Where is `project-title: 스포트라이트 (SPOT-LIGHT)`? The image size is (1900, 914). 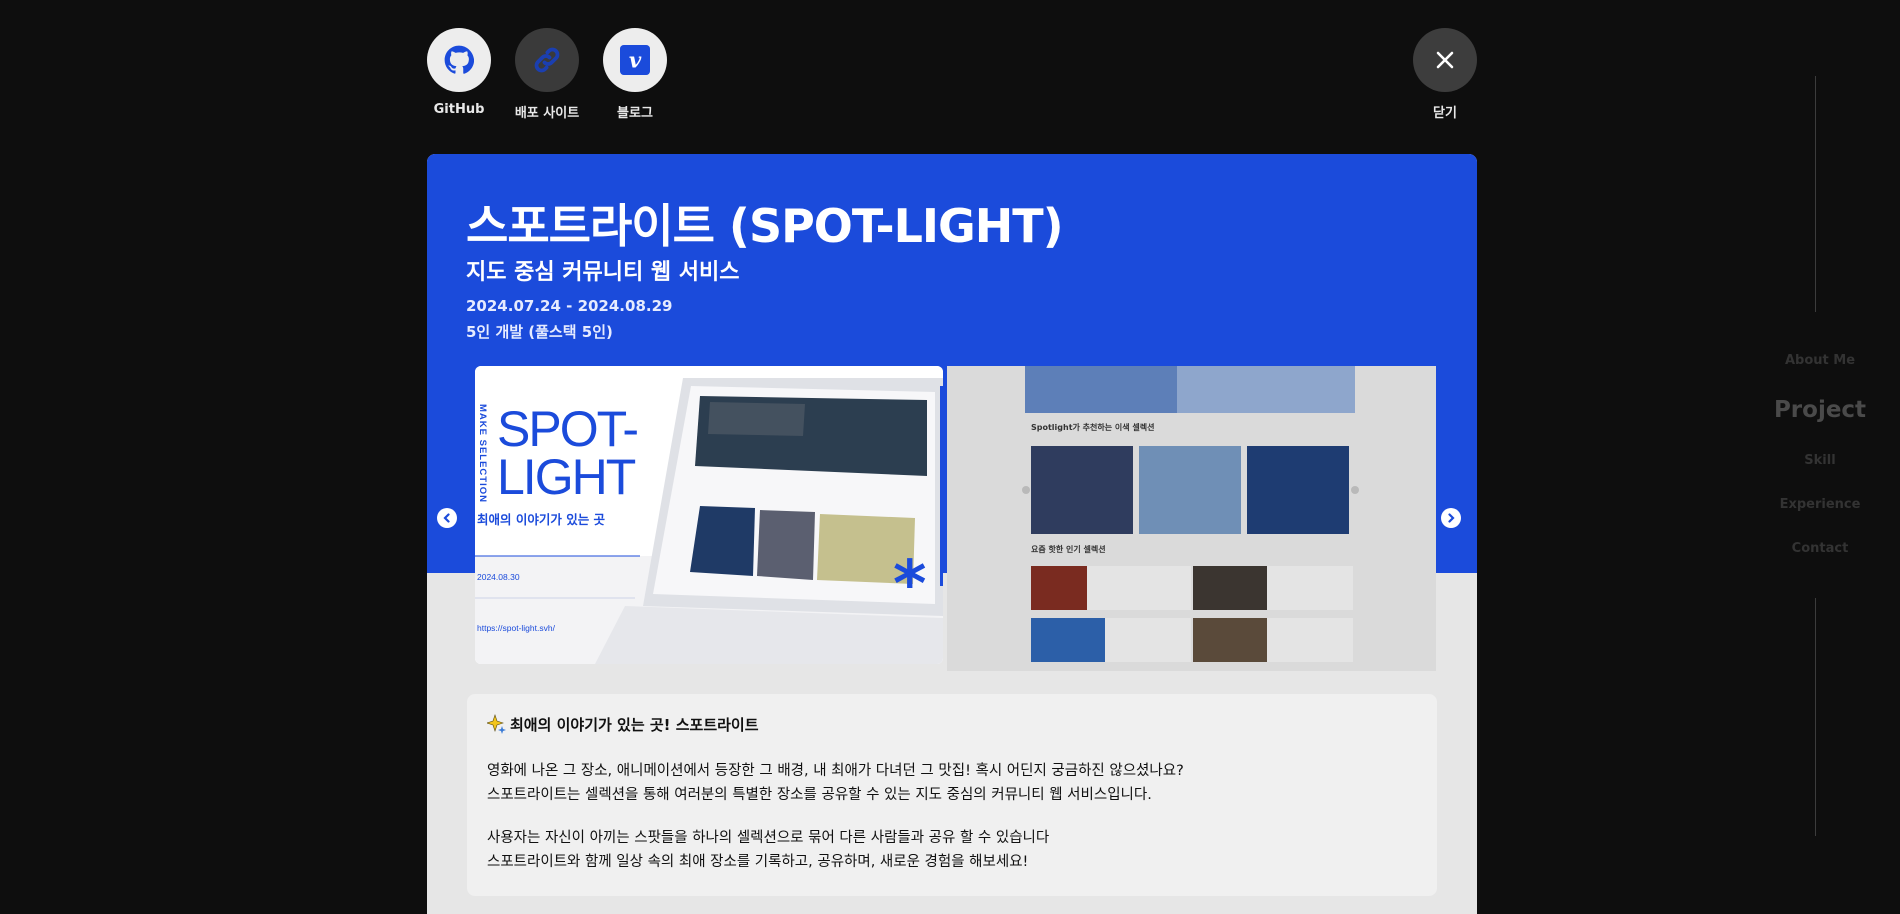
project-title: 스포트라이트 (SPOT-LIGHT) is located at coordinates (765, 226).